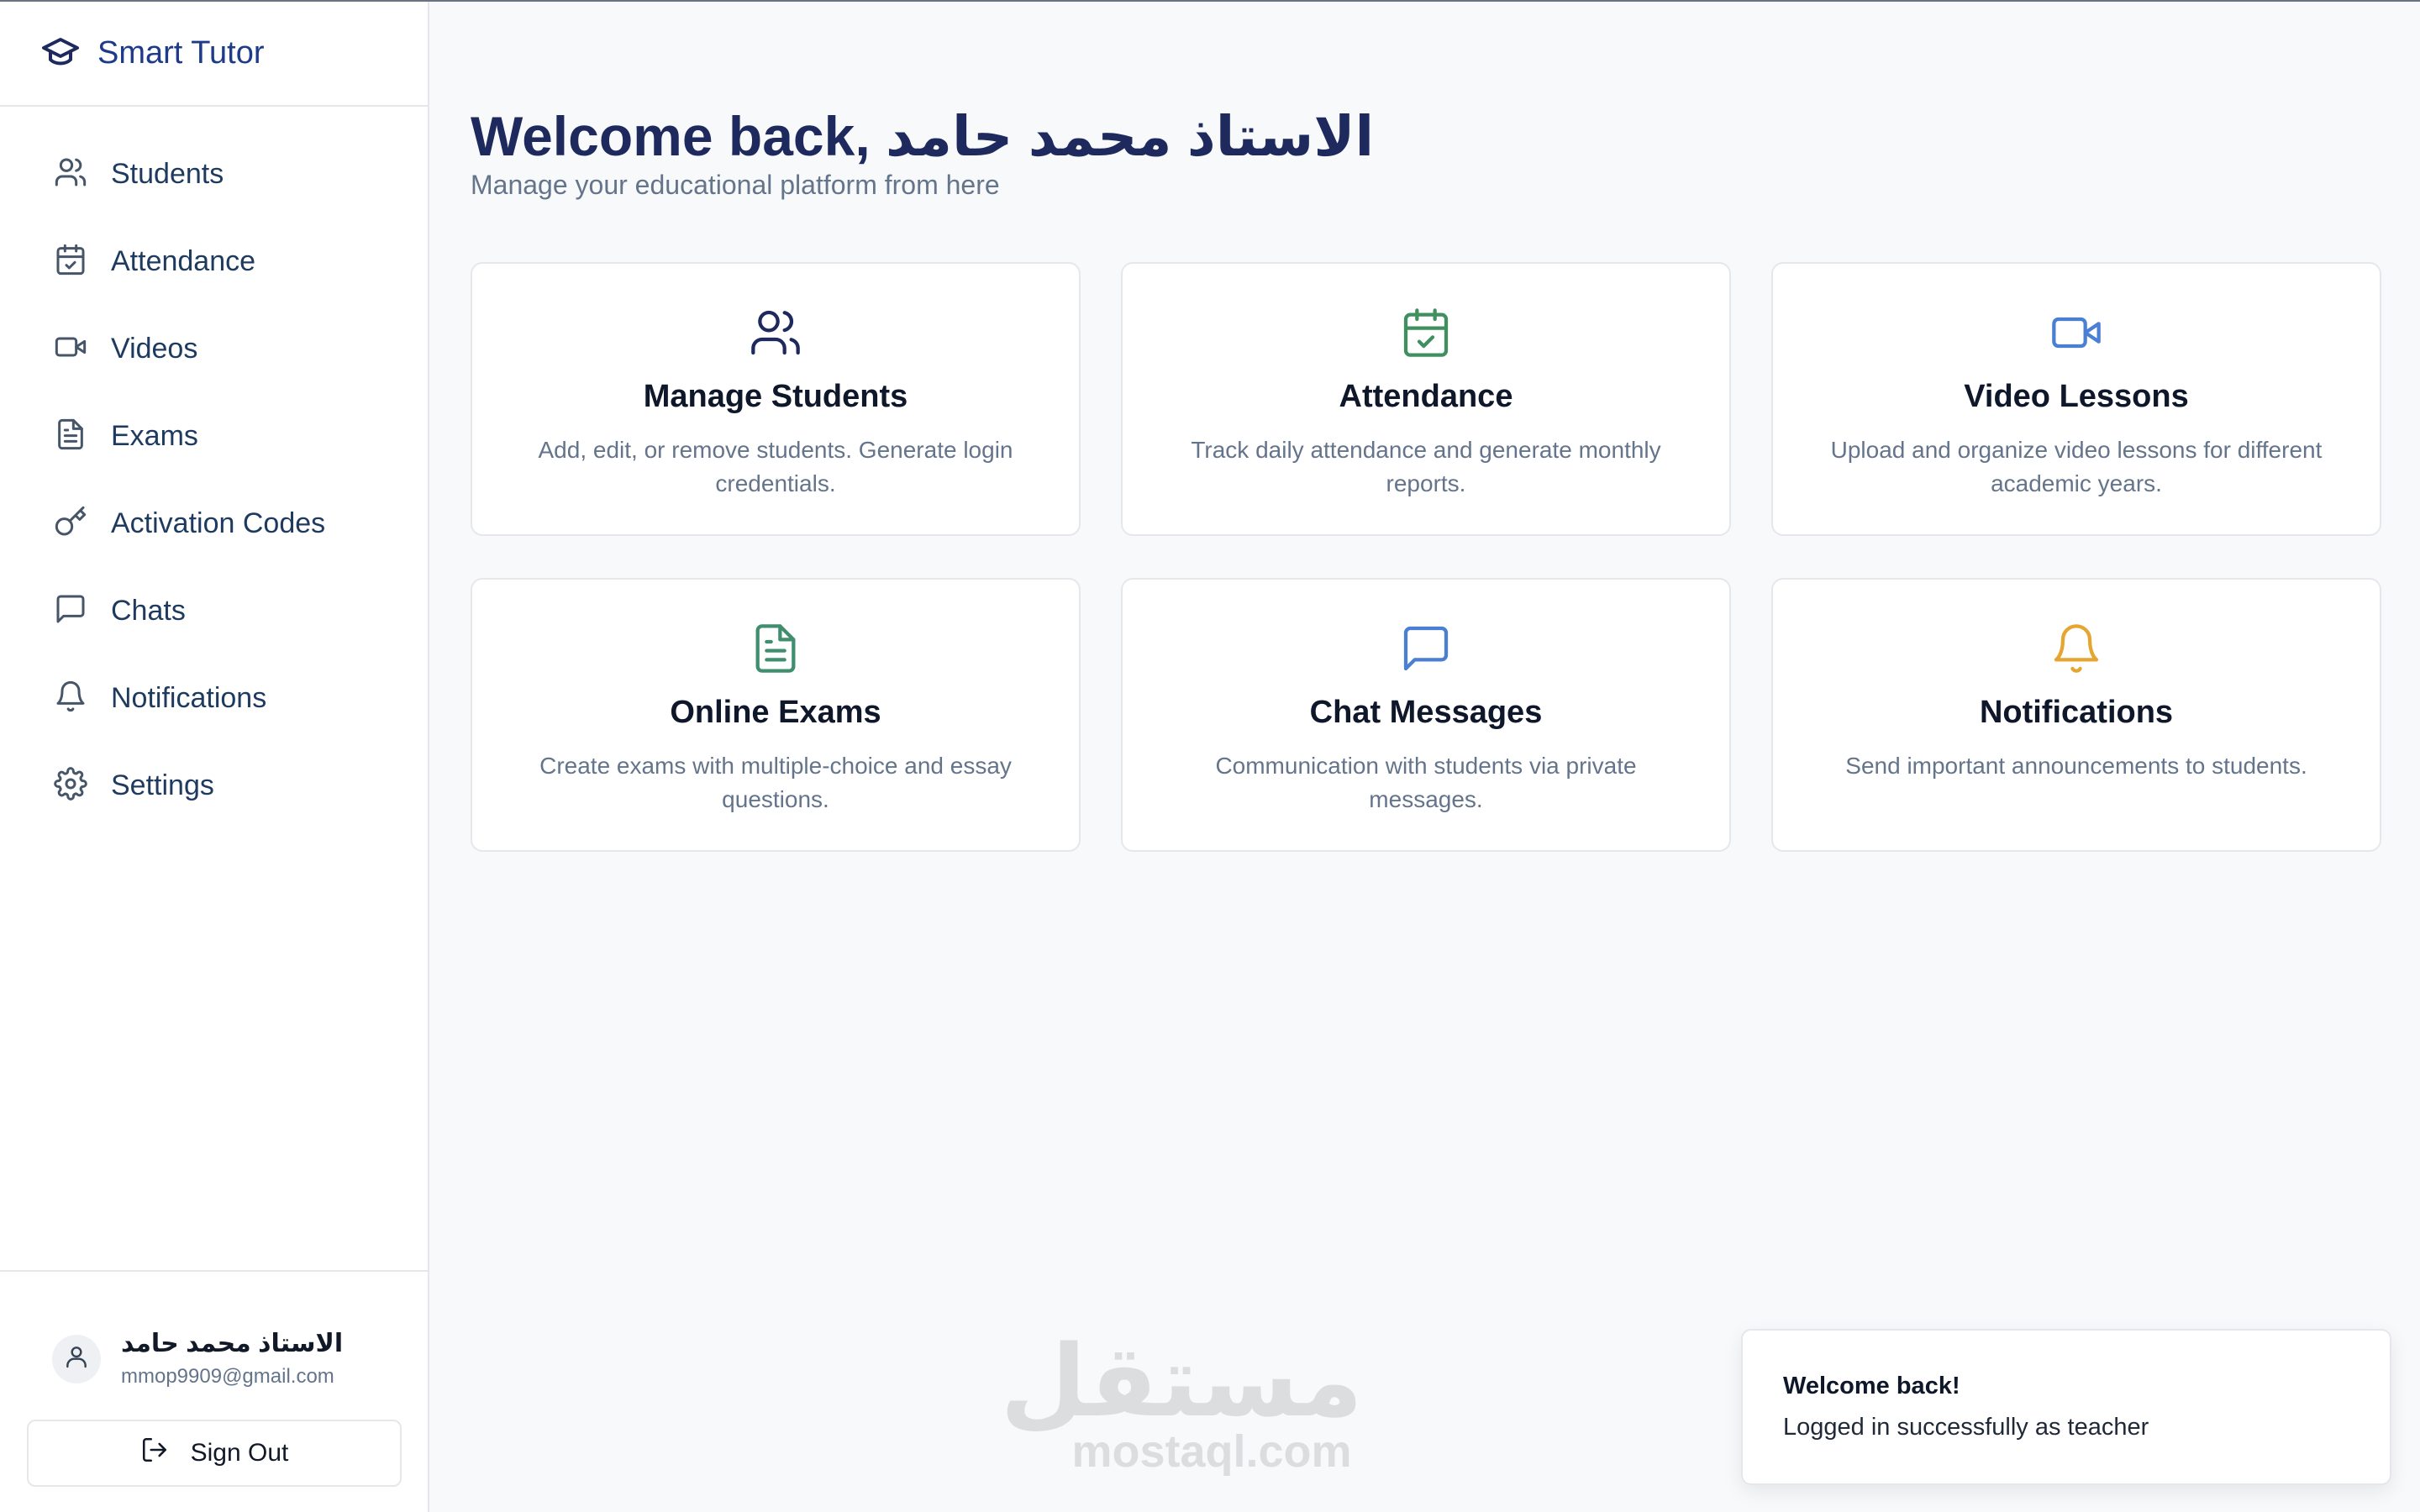 This screenshot has height=1512, width=2420. Describe the element at coordinates (189, 697) in the screenshot. I see `sidebar-item-label: Notifications` at that location.